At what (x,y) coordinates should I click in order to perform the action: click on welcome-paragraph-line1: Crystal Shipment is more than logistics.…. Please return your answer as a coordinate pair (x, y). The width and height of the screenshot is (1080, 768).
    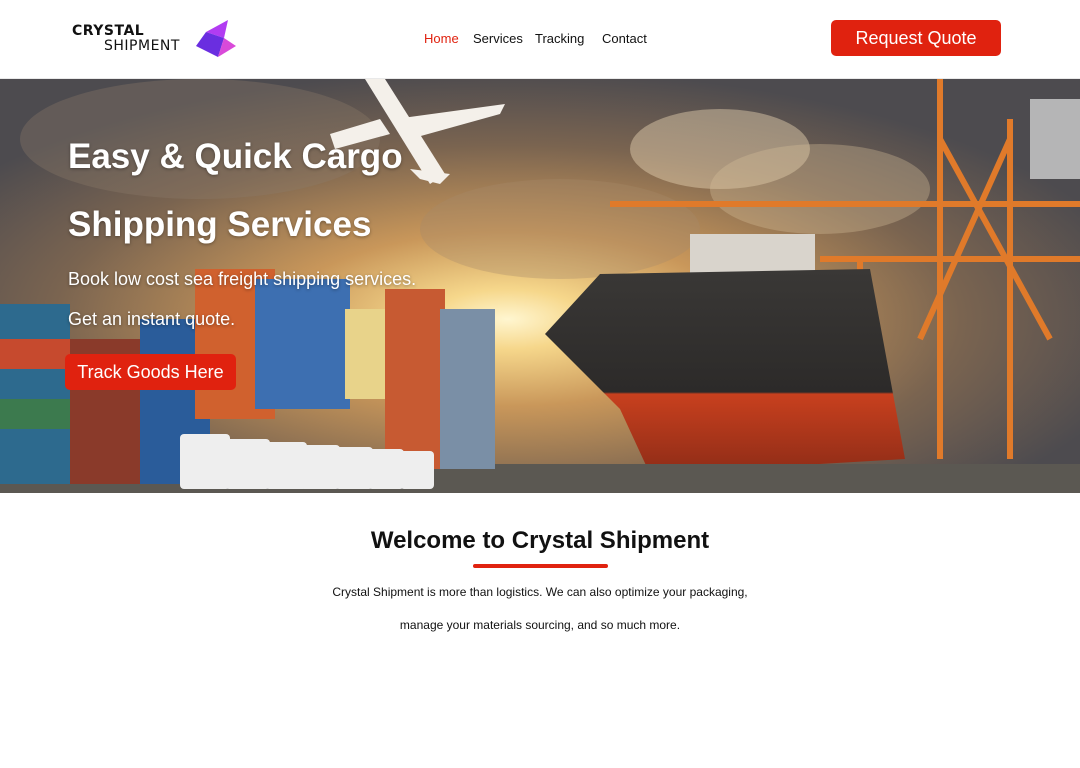
    Looking at the image, I should click on (540, 592).